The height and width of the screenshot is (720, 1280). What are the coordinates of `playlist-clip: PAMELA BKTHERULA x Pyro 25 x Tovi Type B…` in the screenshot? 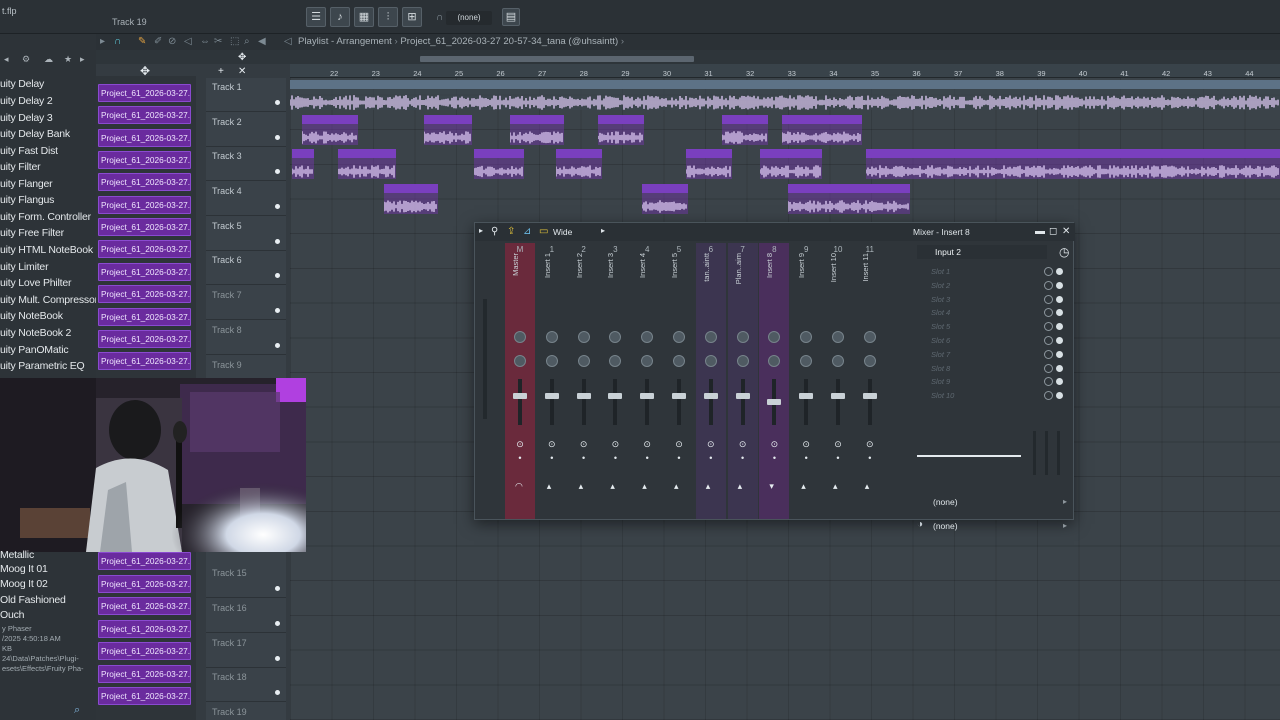 It's located at (785, 95).